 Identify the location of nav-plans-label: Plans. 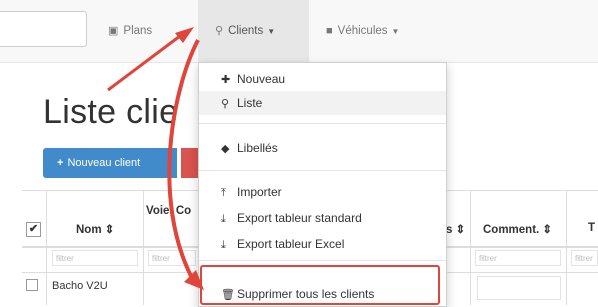
(138, 31).